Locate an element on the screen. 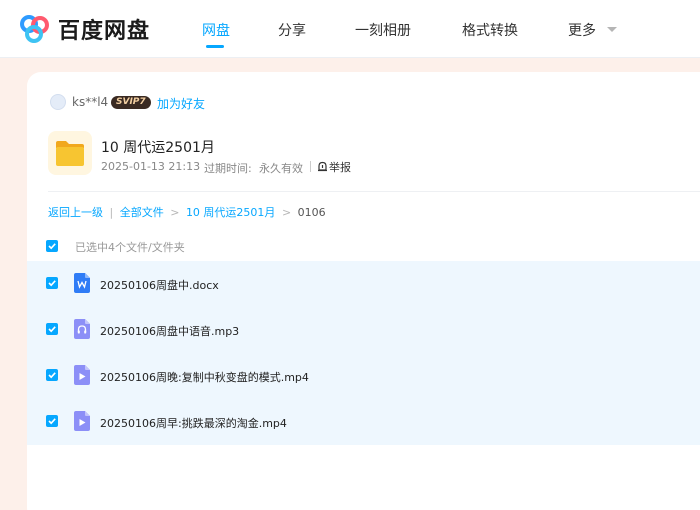 This screenshot has height=510, width=700. audio-file-icon is located at coordinates (82, 329).